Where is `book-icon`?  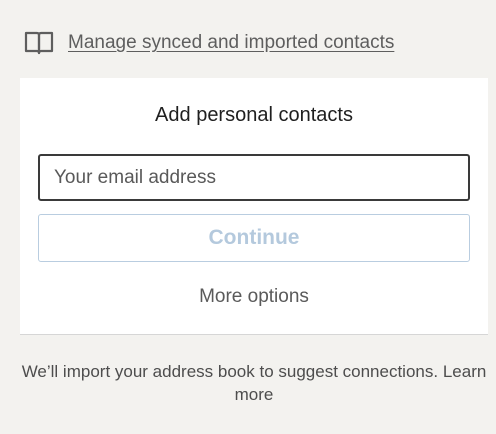
book-icon is located at coordinates (39, 43).